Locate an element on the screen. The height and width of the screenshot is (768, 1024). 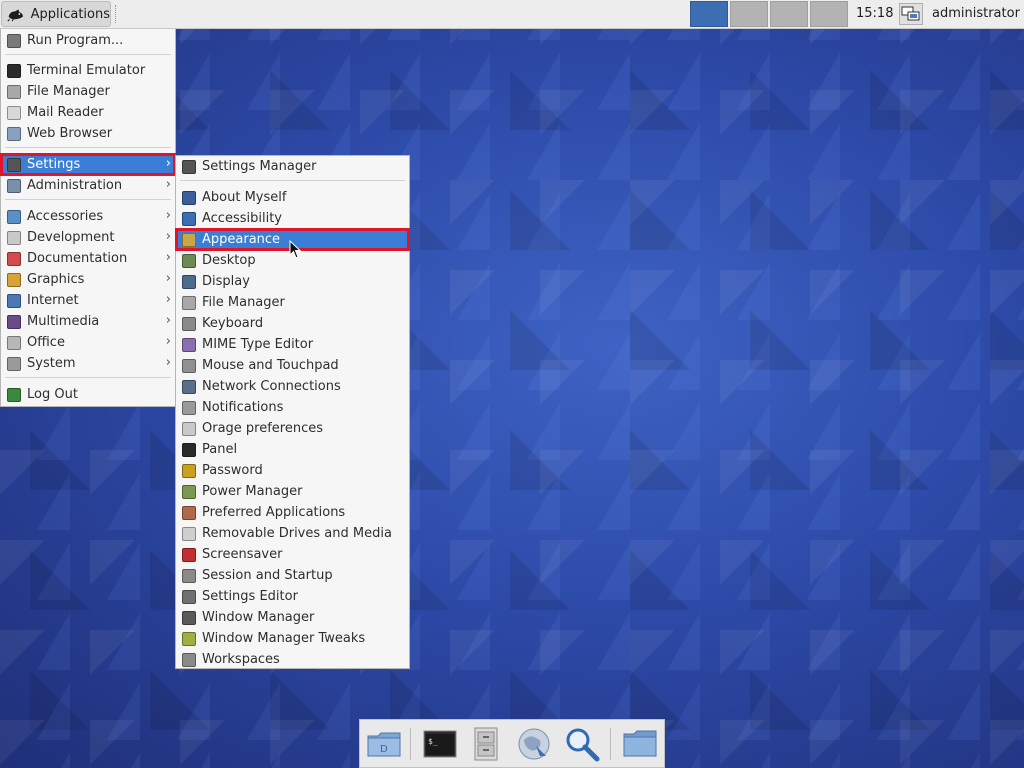
accessories-icon is located at coordinates (14, 216).